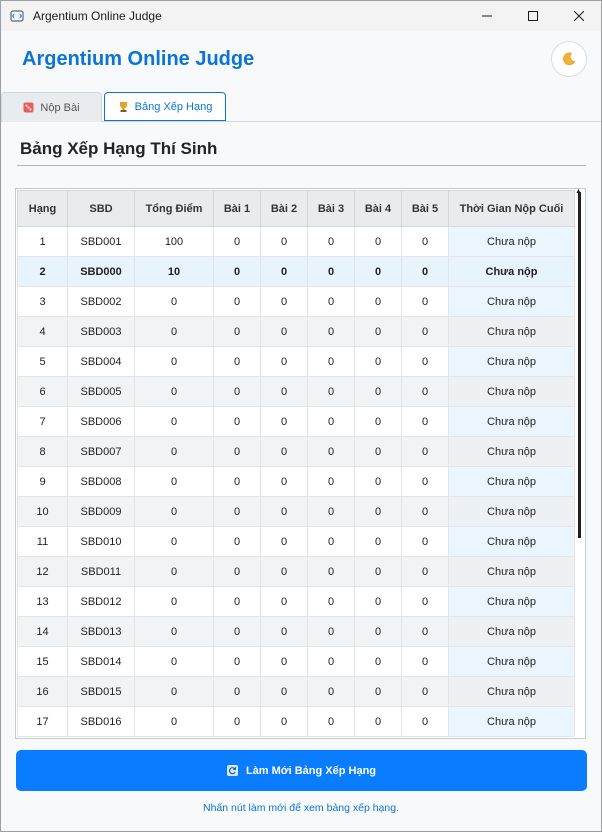  What do you see at coordinates (101, 301) in the screenshot?
I see `table-cell: SBD002` at bounding box center [101, 301].